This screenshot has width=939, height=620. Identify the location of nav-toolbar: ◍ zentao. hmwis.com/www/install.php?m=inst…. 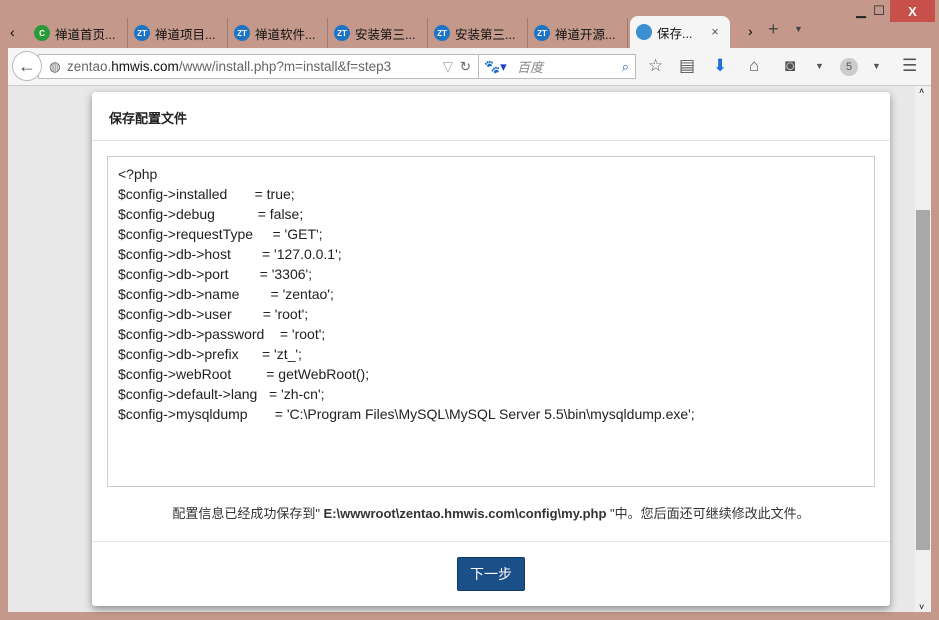
(469, 67).